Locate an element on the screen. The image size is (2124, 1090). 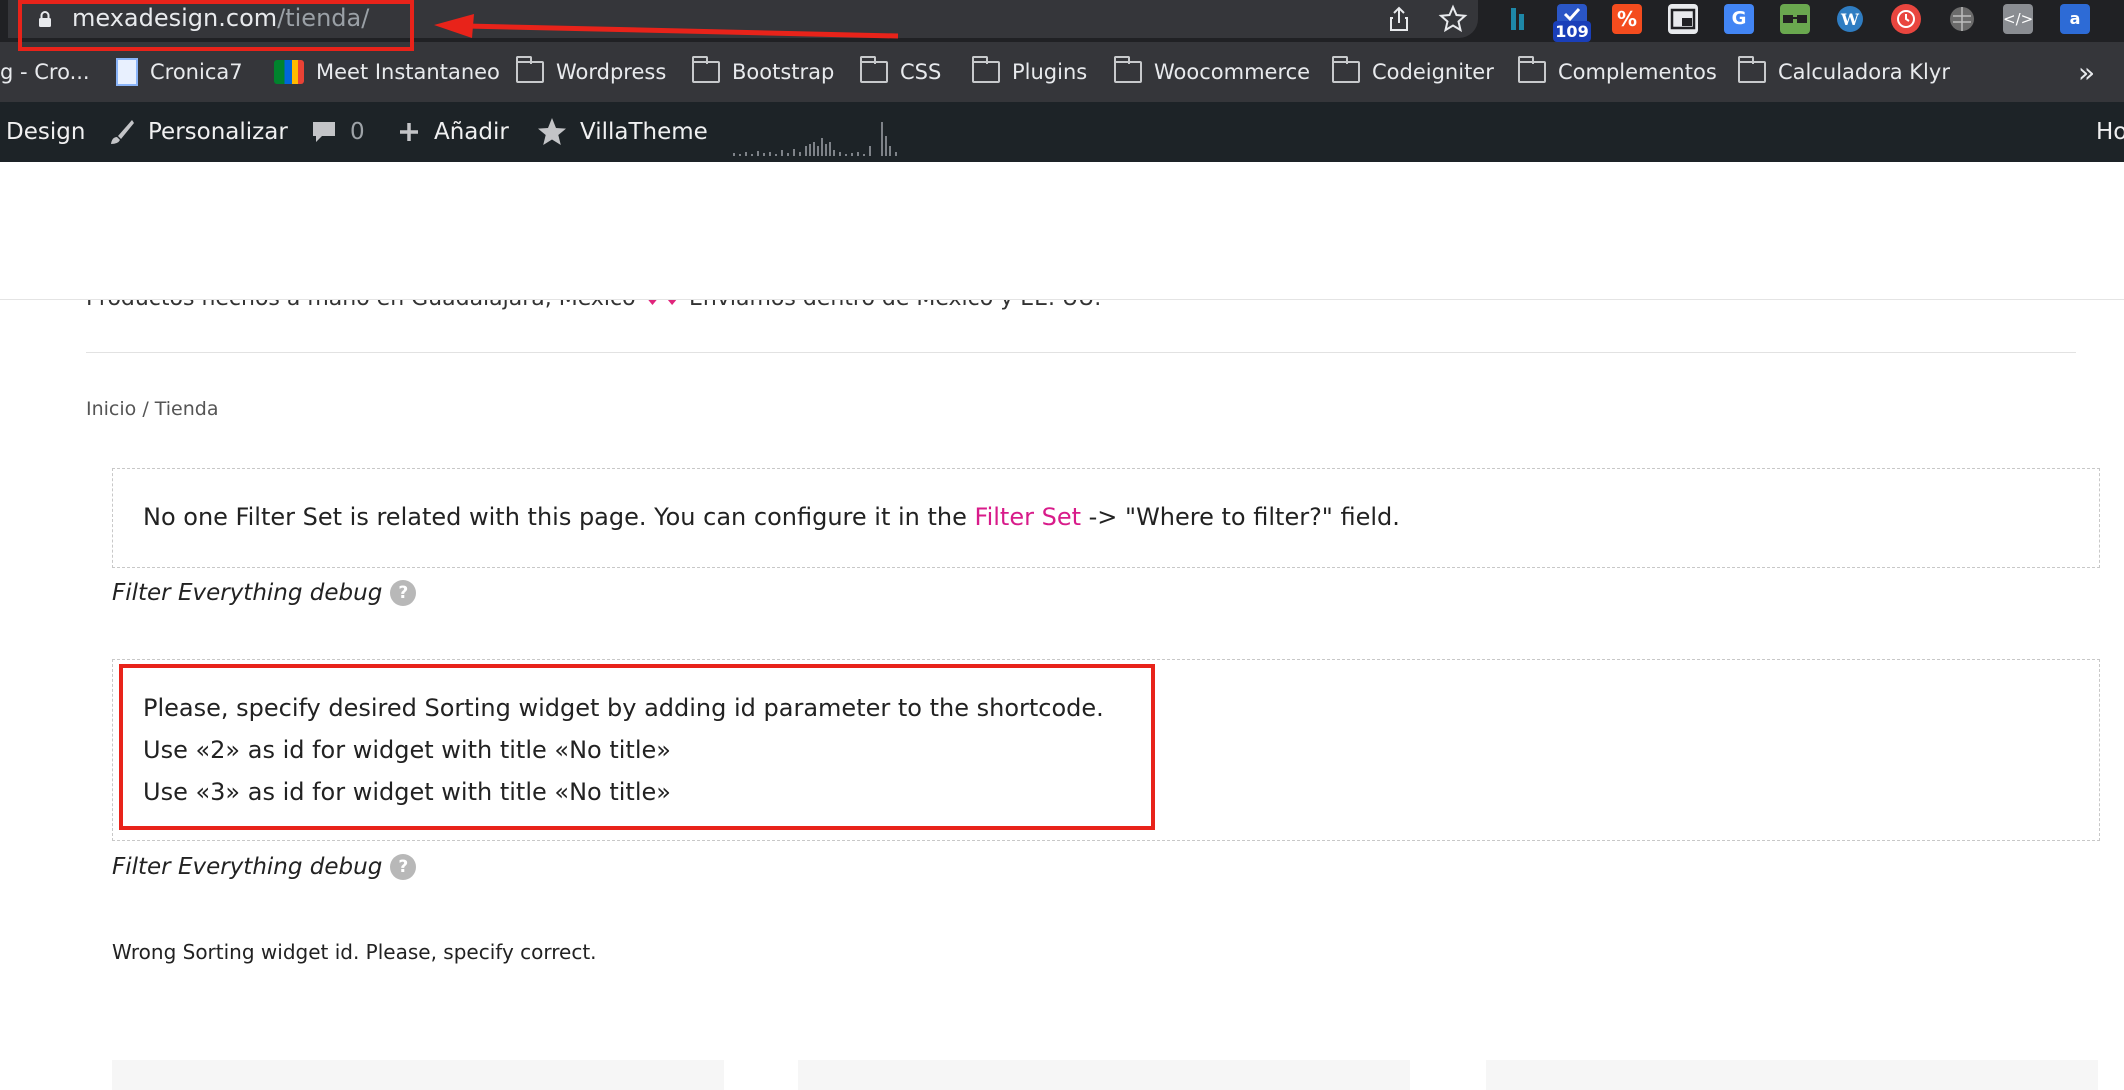
bookmark-folder: Complementos is located at coordinates (1617, 71).